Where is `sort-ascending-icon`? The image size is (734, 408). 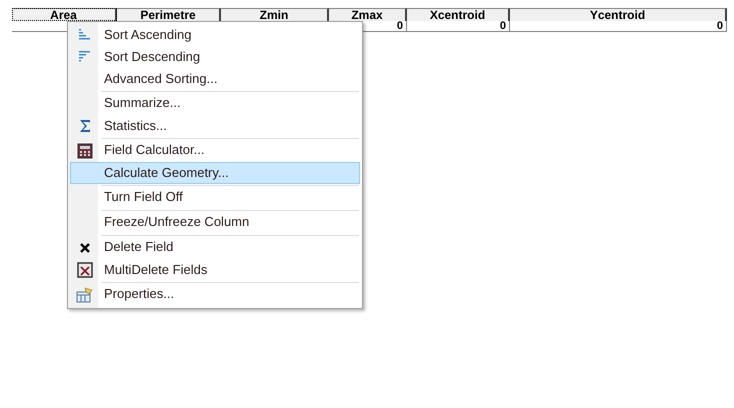
sort-ascending-icon is located at coordinates (85, 35).